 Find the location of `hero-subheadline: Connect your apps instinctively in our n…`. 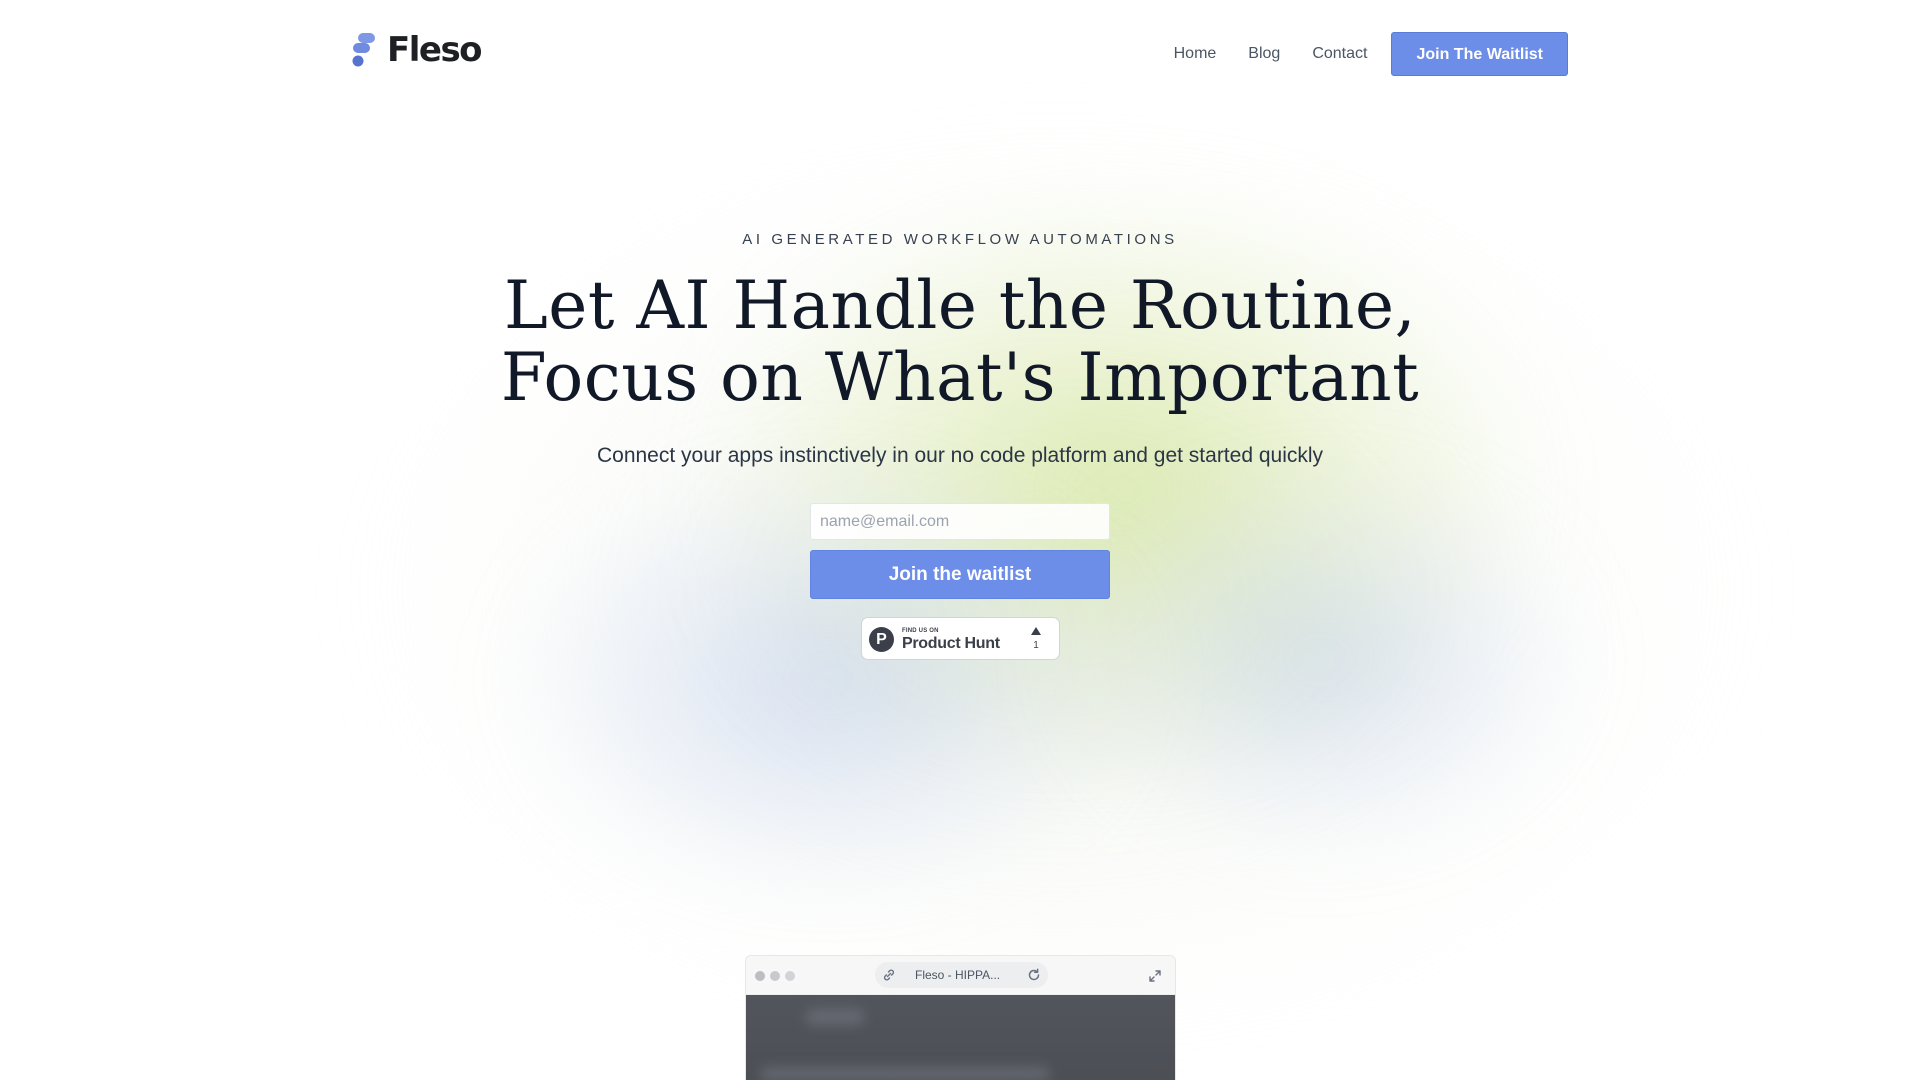

hero-subheadline: Connect your apps instinctively in our n… is located at coordinates (960, 455).